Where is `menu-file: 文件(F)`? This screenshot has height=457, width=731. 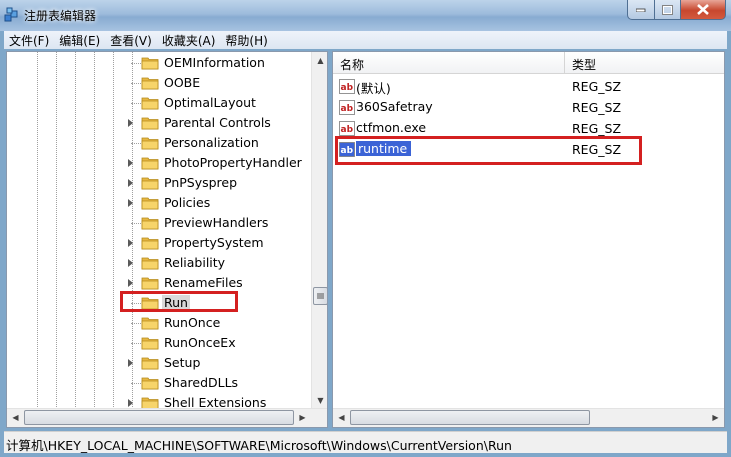 menu-file: 文件(F) is located at coordinates (29, 40).